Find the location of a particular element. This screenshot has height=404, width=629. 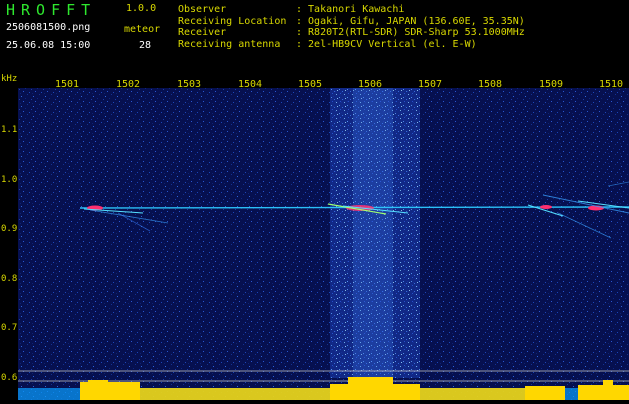

meteor-count: 28 is located at coordinates (145, 45).